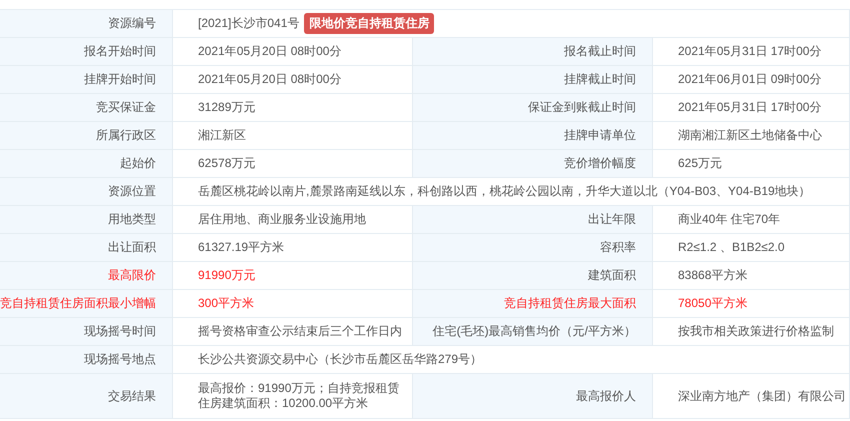 This screenshot has height=421, width=850. Describe the element at coordinates (86, 52) in the screenshot. I see `field-label: 报名开始时间` at that location.